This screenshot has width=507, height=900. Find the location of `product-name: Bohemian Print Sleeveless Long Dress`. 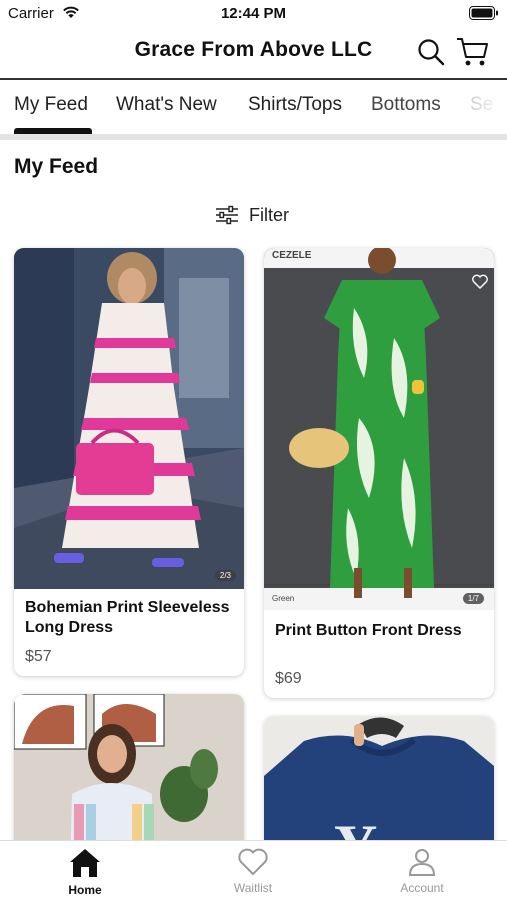

product-name: Bohemian Print Sleeveless Long Dress is located at coordinates (127, 617).